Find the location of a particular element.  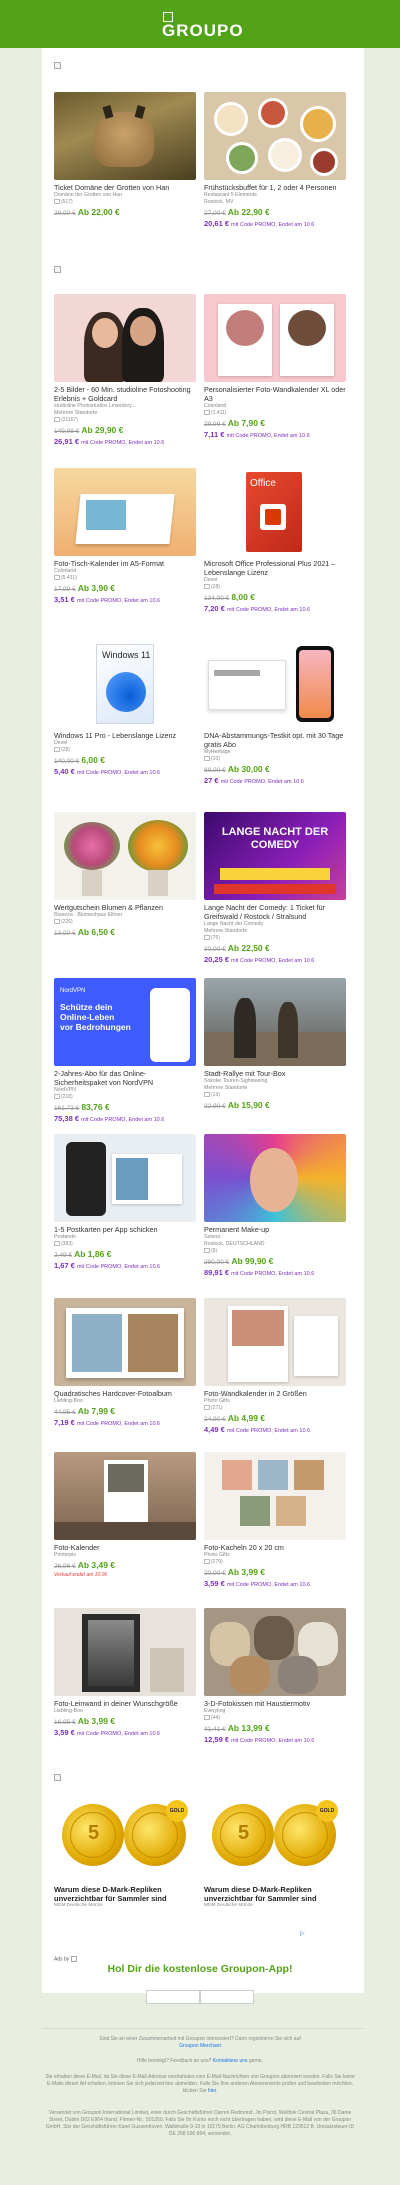

deal-price: 29,99 € Ab 7,90 € is located at coordinates (235, 423).